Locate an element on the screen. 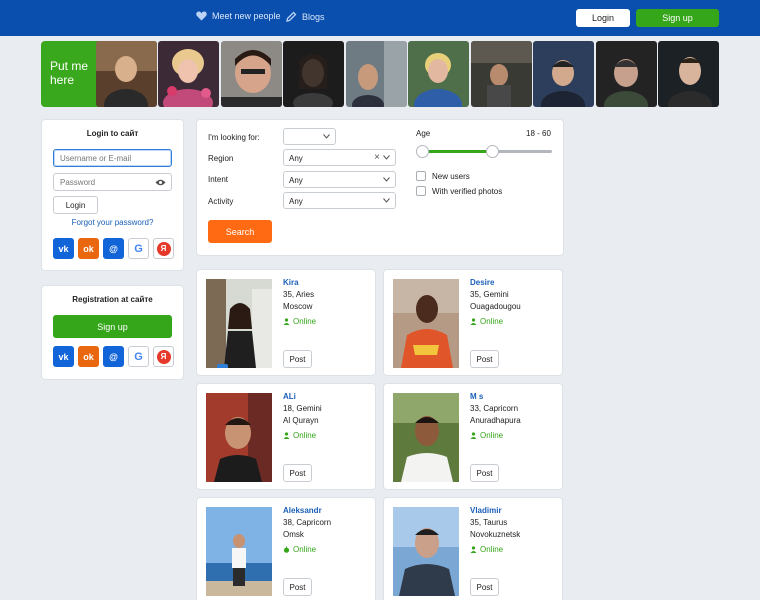 This screenshot has height=600, width=760. region-value: Any is located at coordinates (296, 158).